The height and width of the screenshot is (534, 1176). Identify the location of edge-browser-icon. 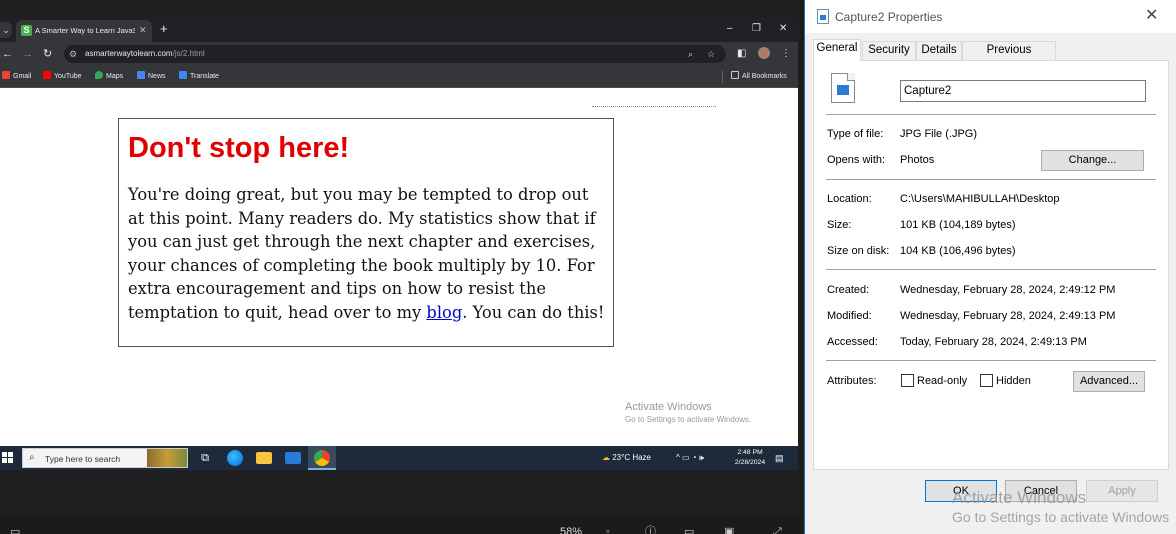
(235, 458).